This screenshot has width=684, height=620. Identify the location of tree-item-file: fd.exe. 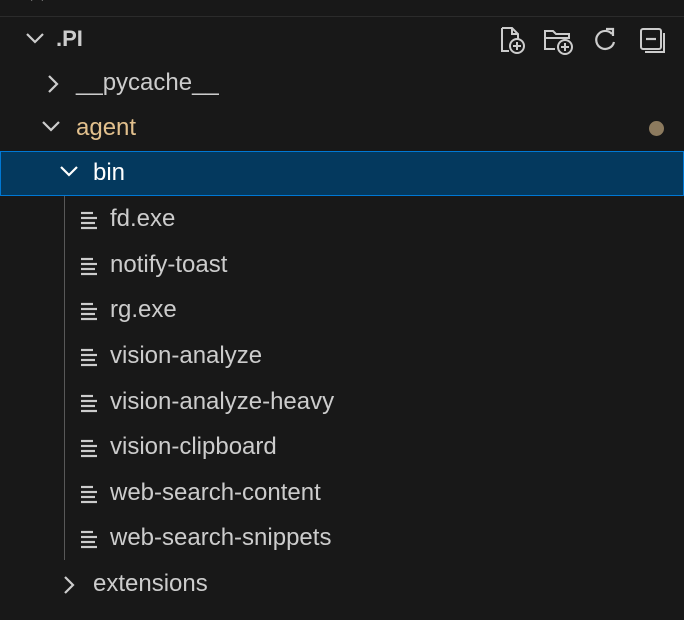
(342, 219).